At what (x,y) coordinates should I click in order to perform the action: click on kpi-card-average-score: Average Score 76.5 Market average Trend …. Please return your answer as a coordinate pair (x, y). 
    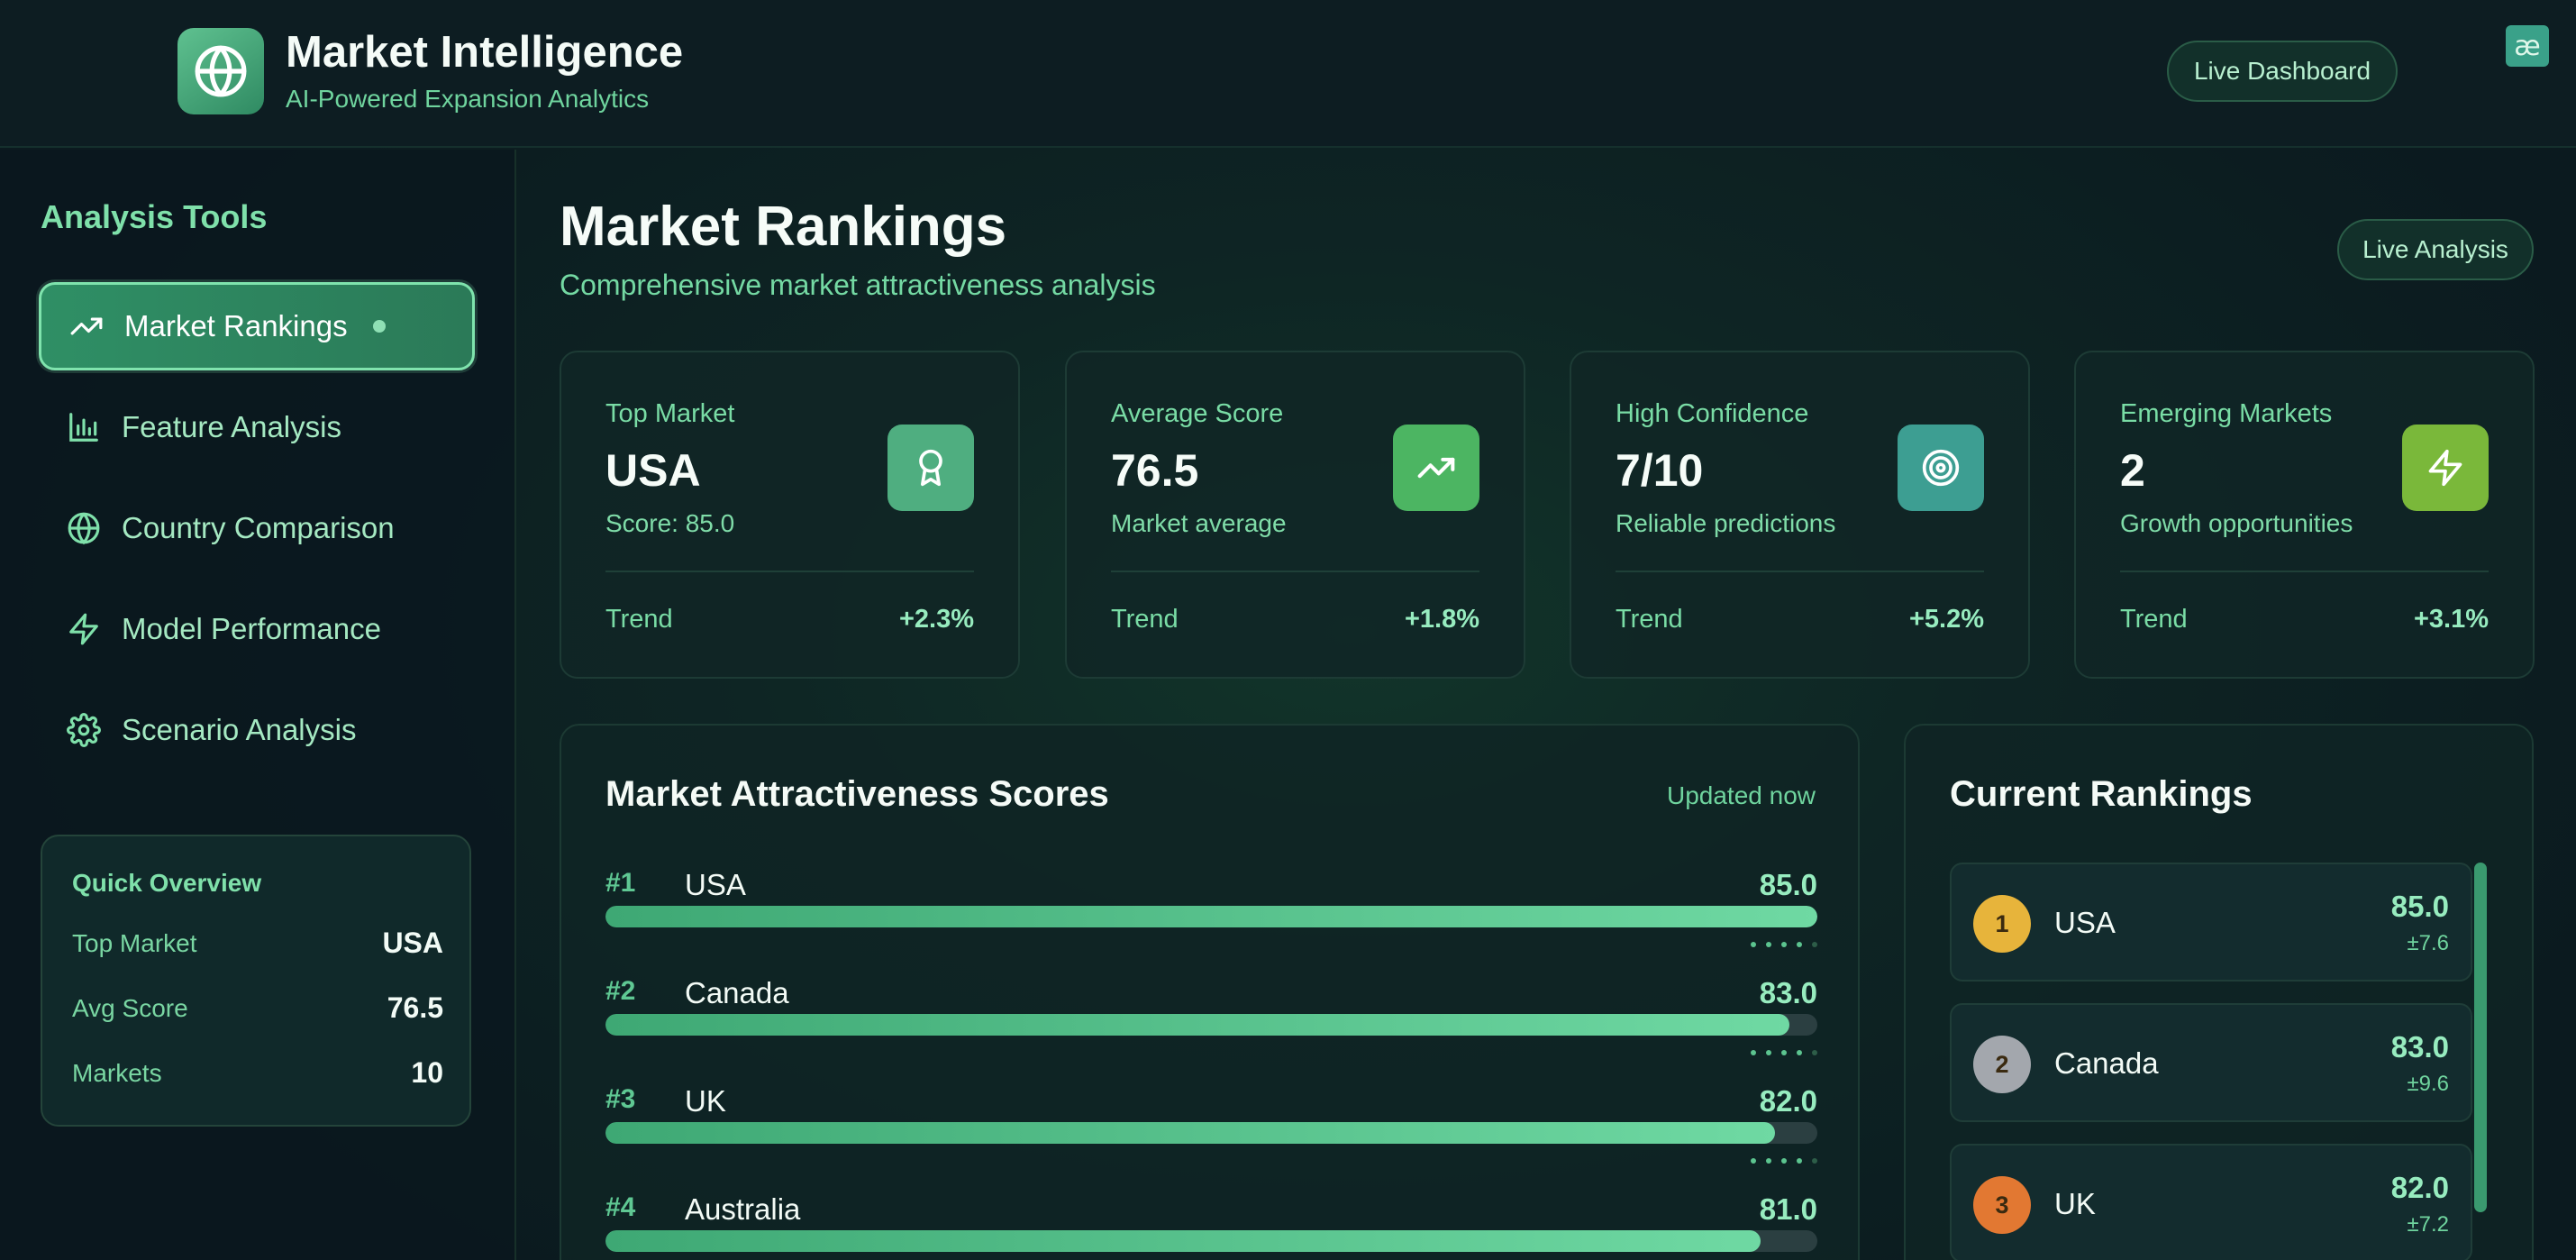
    Looking at the image, I should click on (1295, 515).